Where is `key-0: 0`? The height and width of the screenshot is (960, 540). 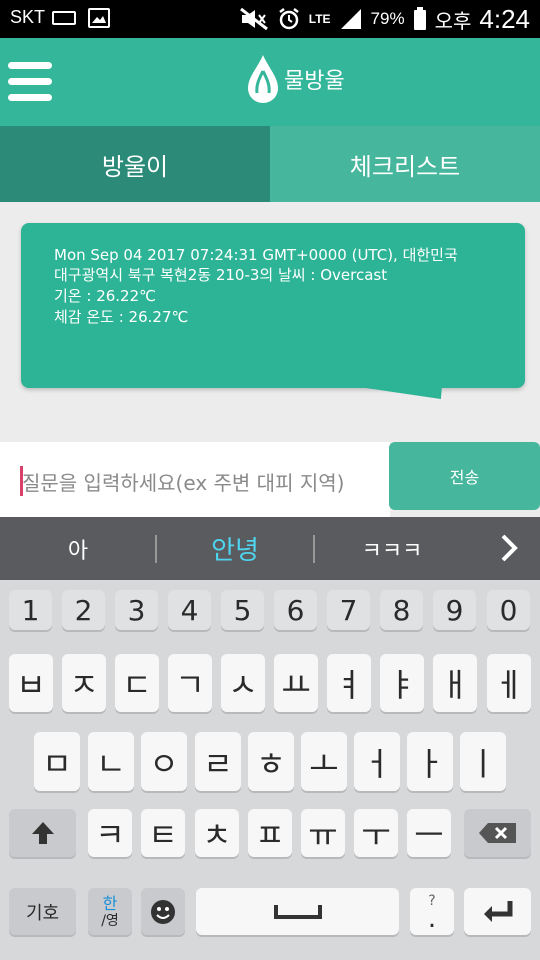
key-0: 0 is located at coordinates (508, 610).